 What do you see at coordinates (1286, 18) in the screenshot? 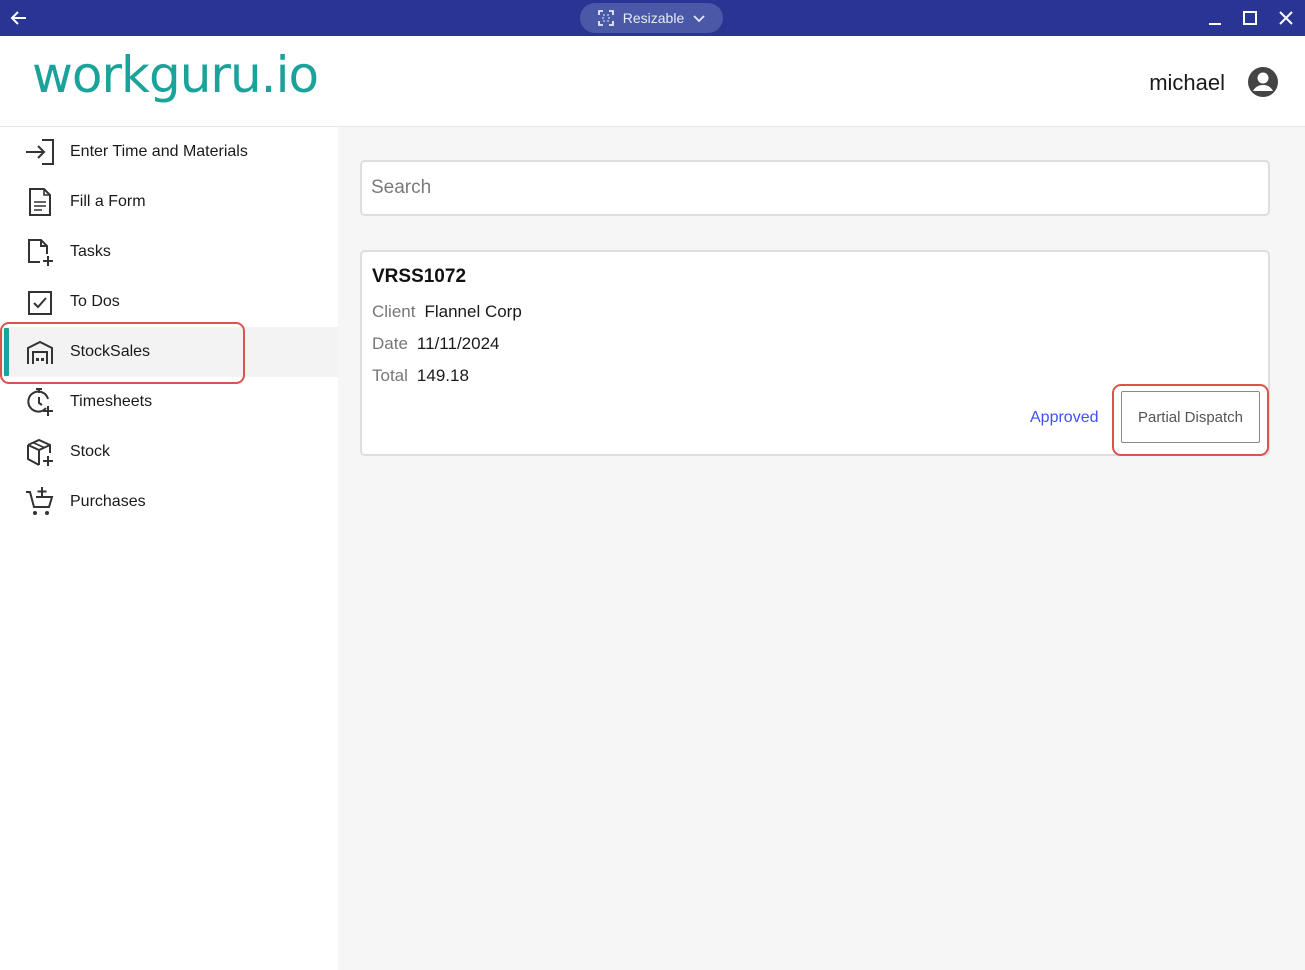
I see `close-icon` at bounding box center [1286, 18].